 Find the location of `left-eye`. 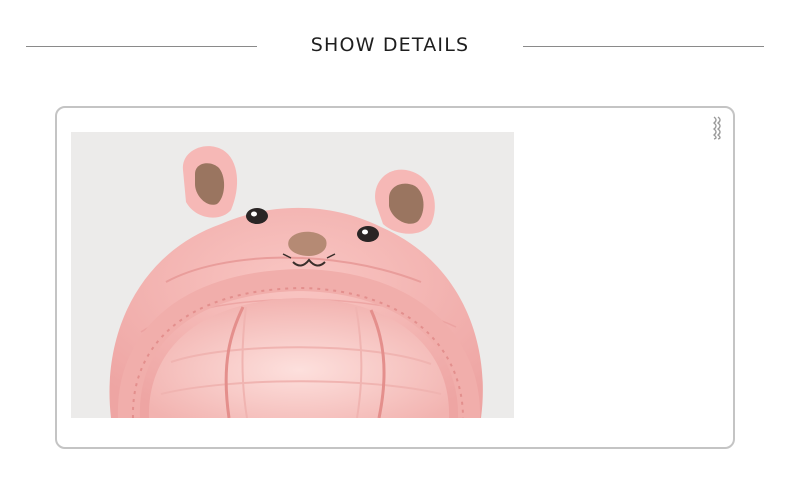

left-eye is located at coordinates (257, 216).